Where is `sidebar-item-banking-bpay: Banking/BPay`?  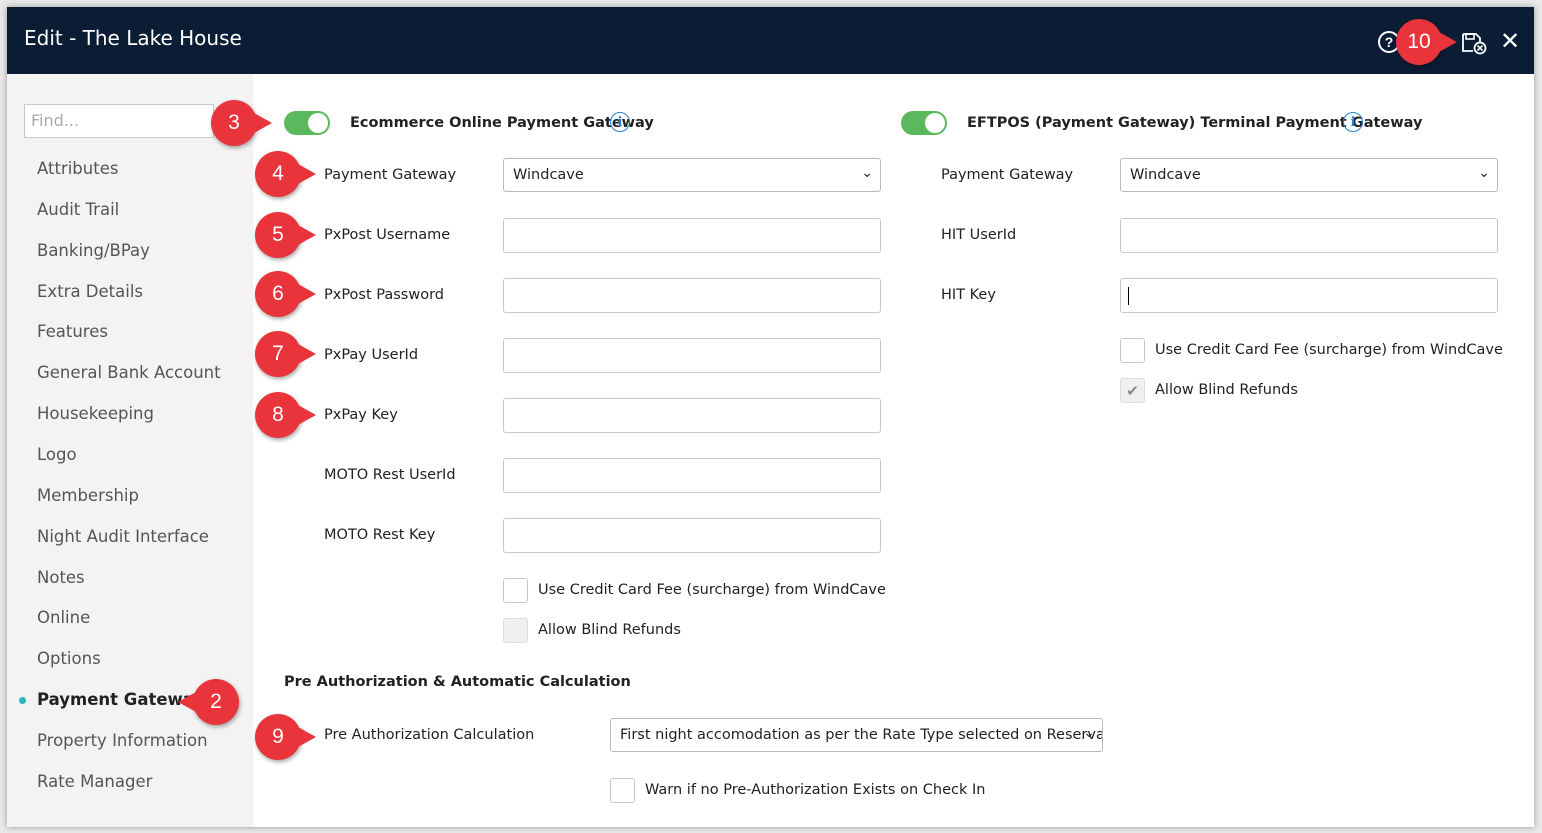 sidebar-item-banking-bpay: Banking/BPay is located at coordinates (93, 250).